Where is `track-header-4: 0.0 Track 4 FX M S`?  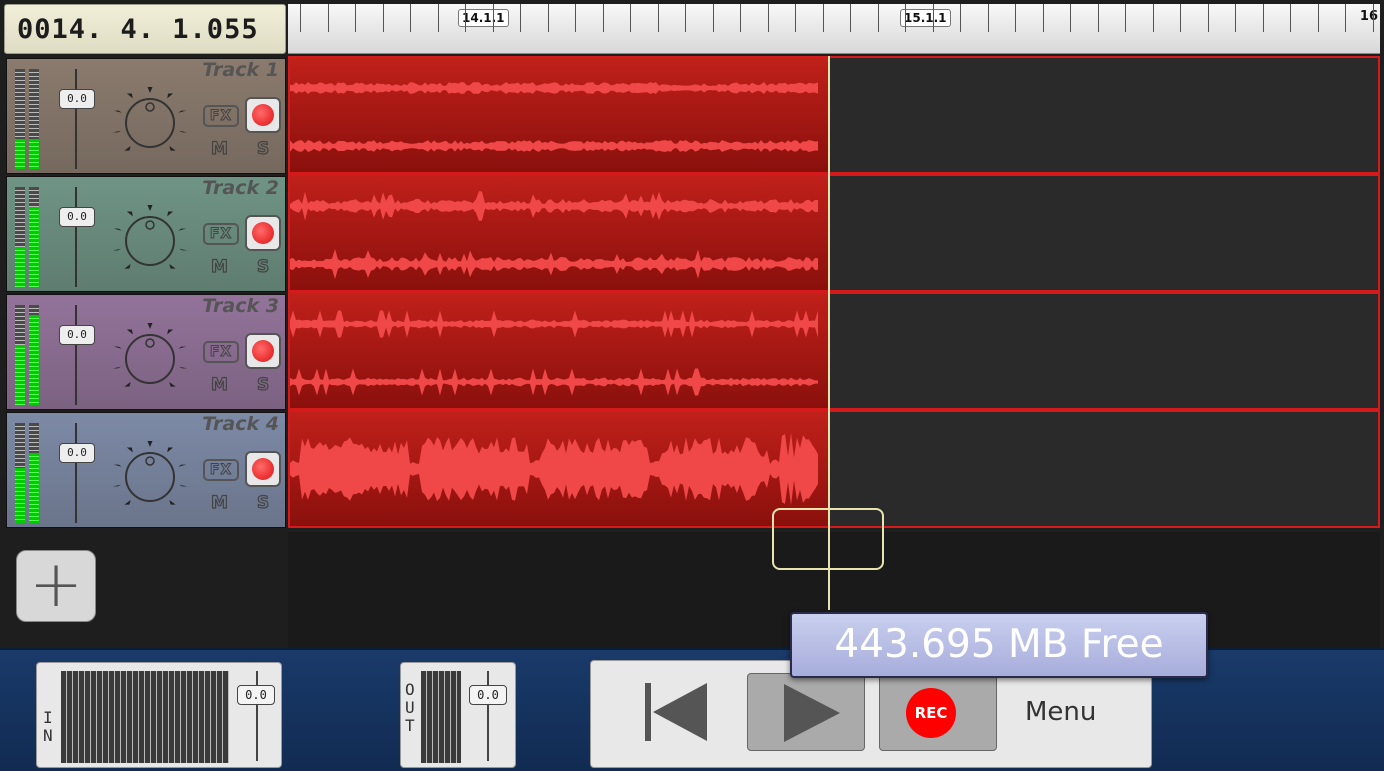 track-header-4: 0.0 Track 4 FX M S is located at coordinates (146, 470).